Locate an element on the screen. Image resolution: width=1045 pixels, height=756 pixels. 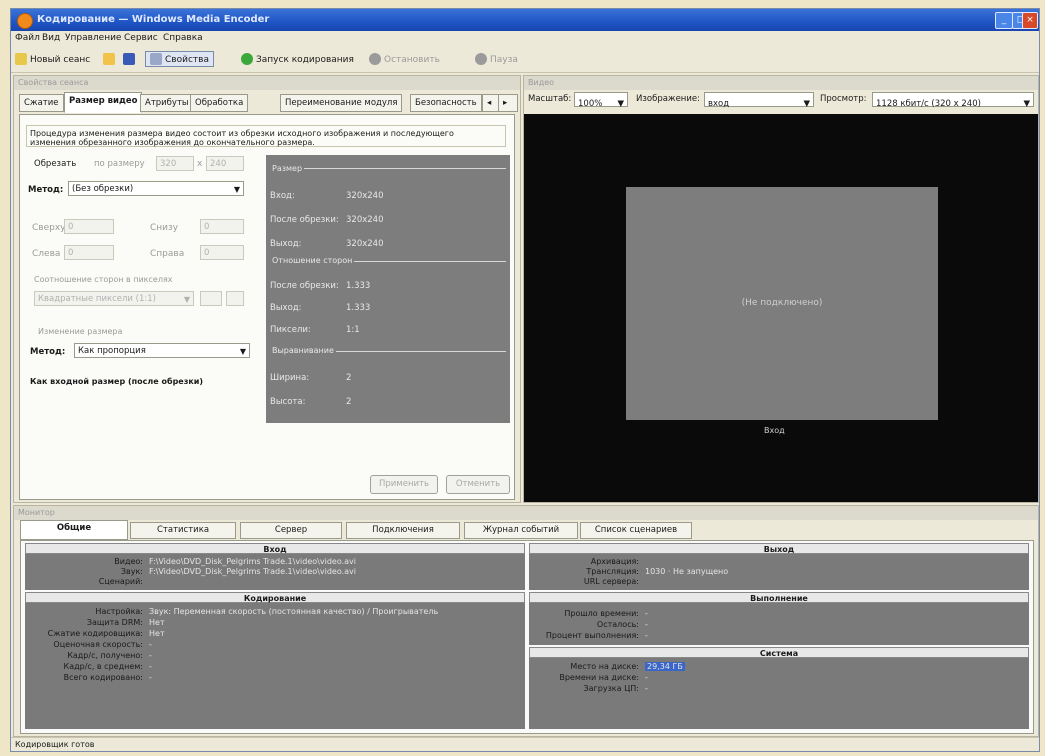
monitor-title: Монитор is located at coordinates (526, 513).